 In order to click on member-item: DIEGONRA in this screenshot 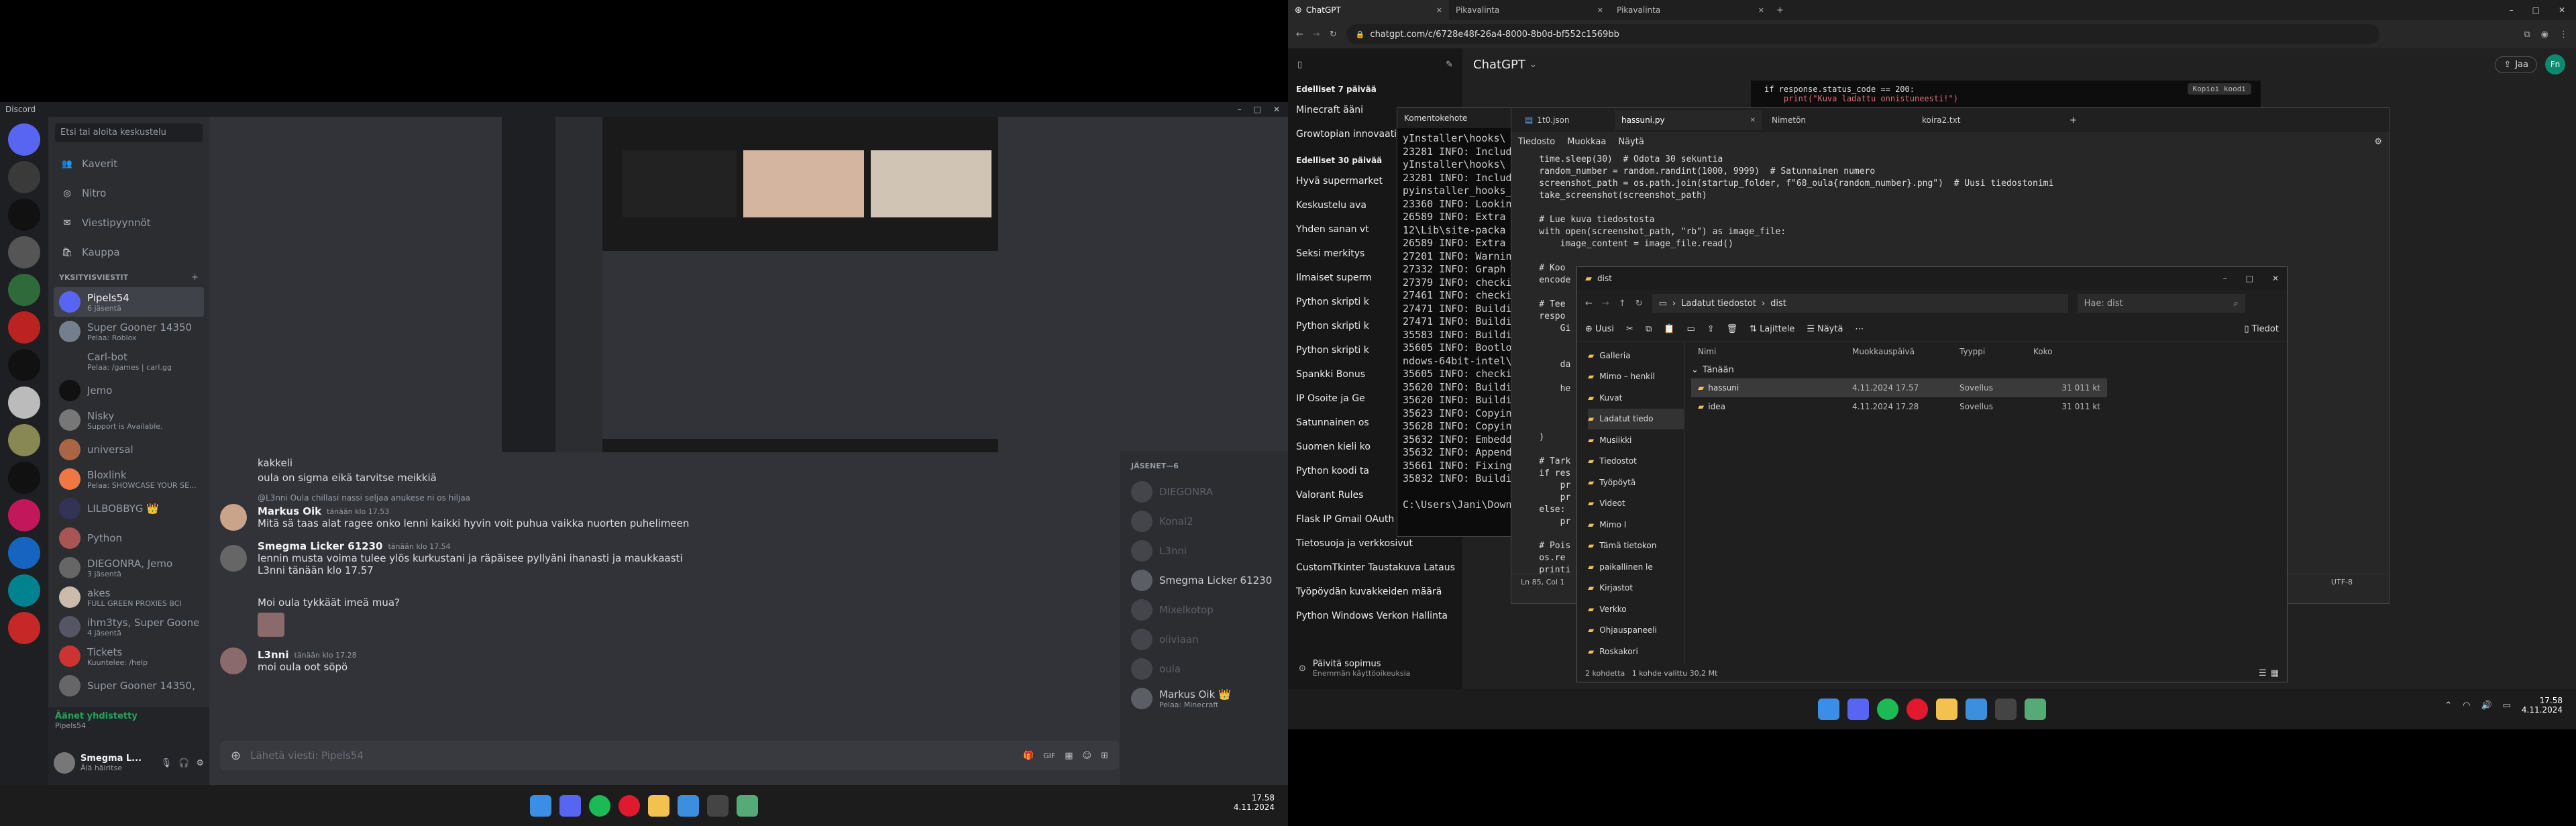, I will do `click(1204, 492)`.